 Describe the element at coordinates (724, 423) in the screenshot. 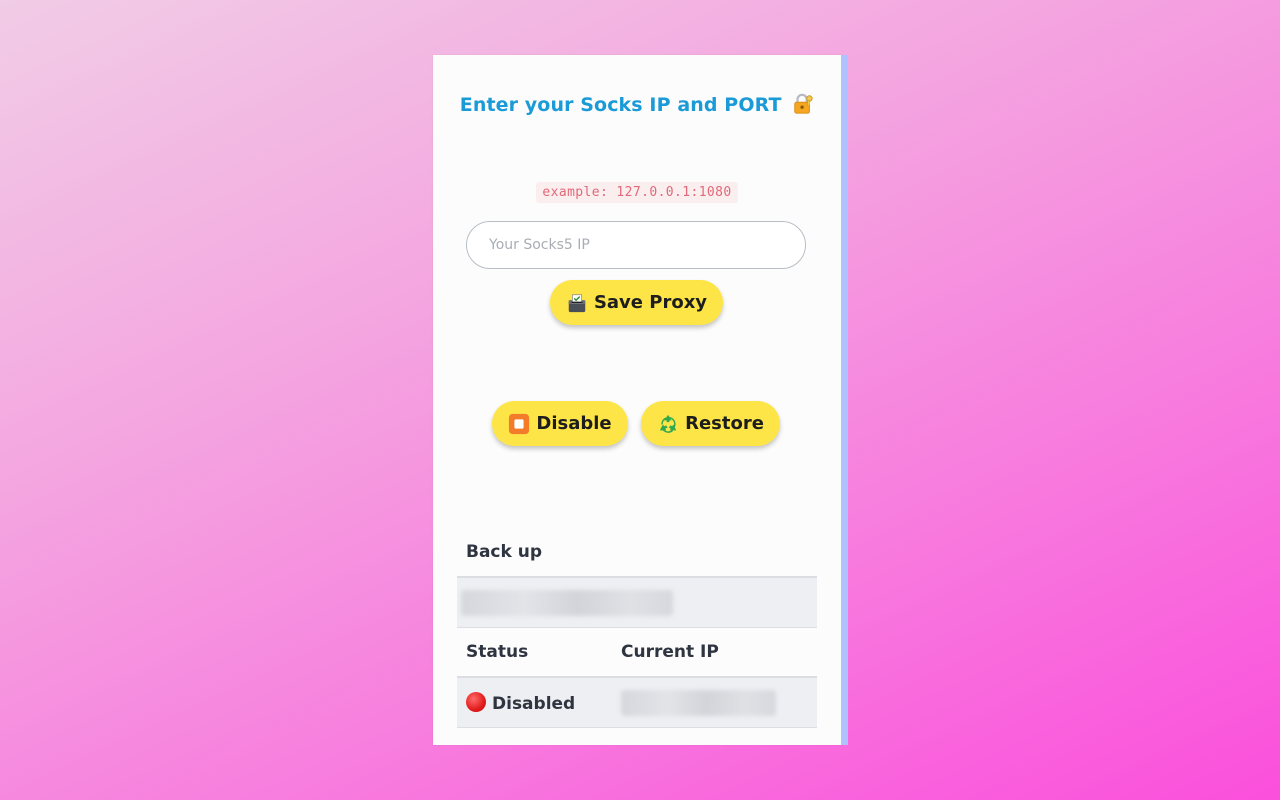

I see `restore-label: Restore` at that location.